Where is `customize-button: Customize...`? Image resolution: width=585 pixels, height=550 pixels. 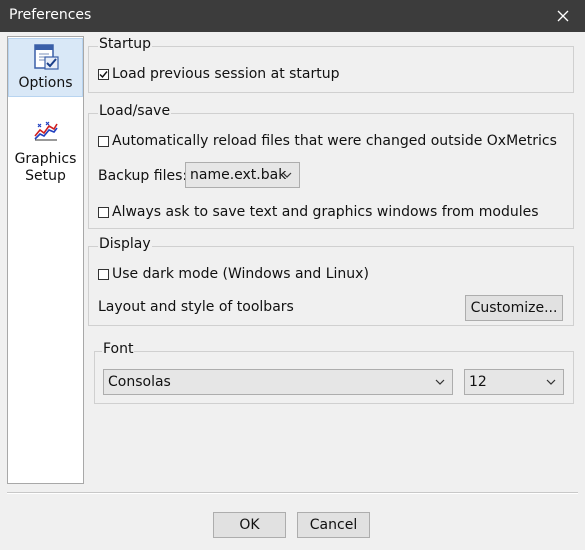 customize-button: Customize... is located at coordinates (514, 308).